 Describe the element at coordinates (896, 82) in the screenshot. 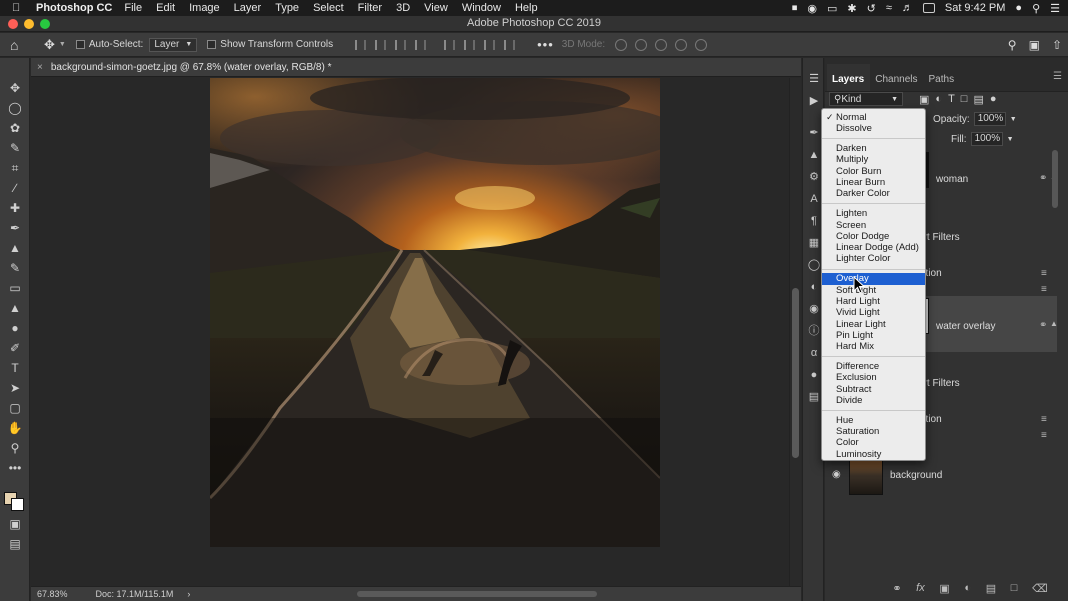

I see `tab-channels: Channels` at that location.